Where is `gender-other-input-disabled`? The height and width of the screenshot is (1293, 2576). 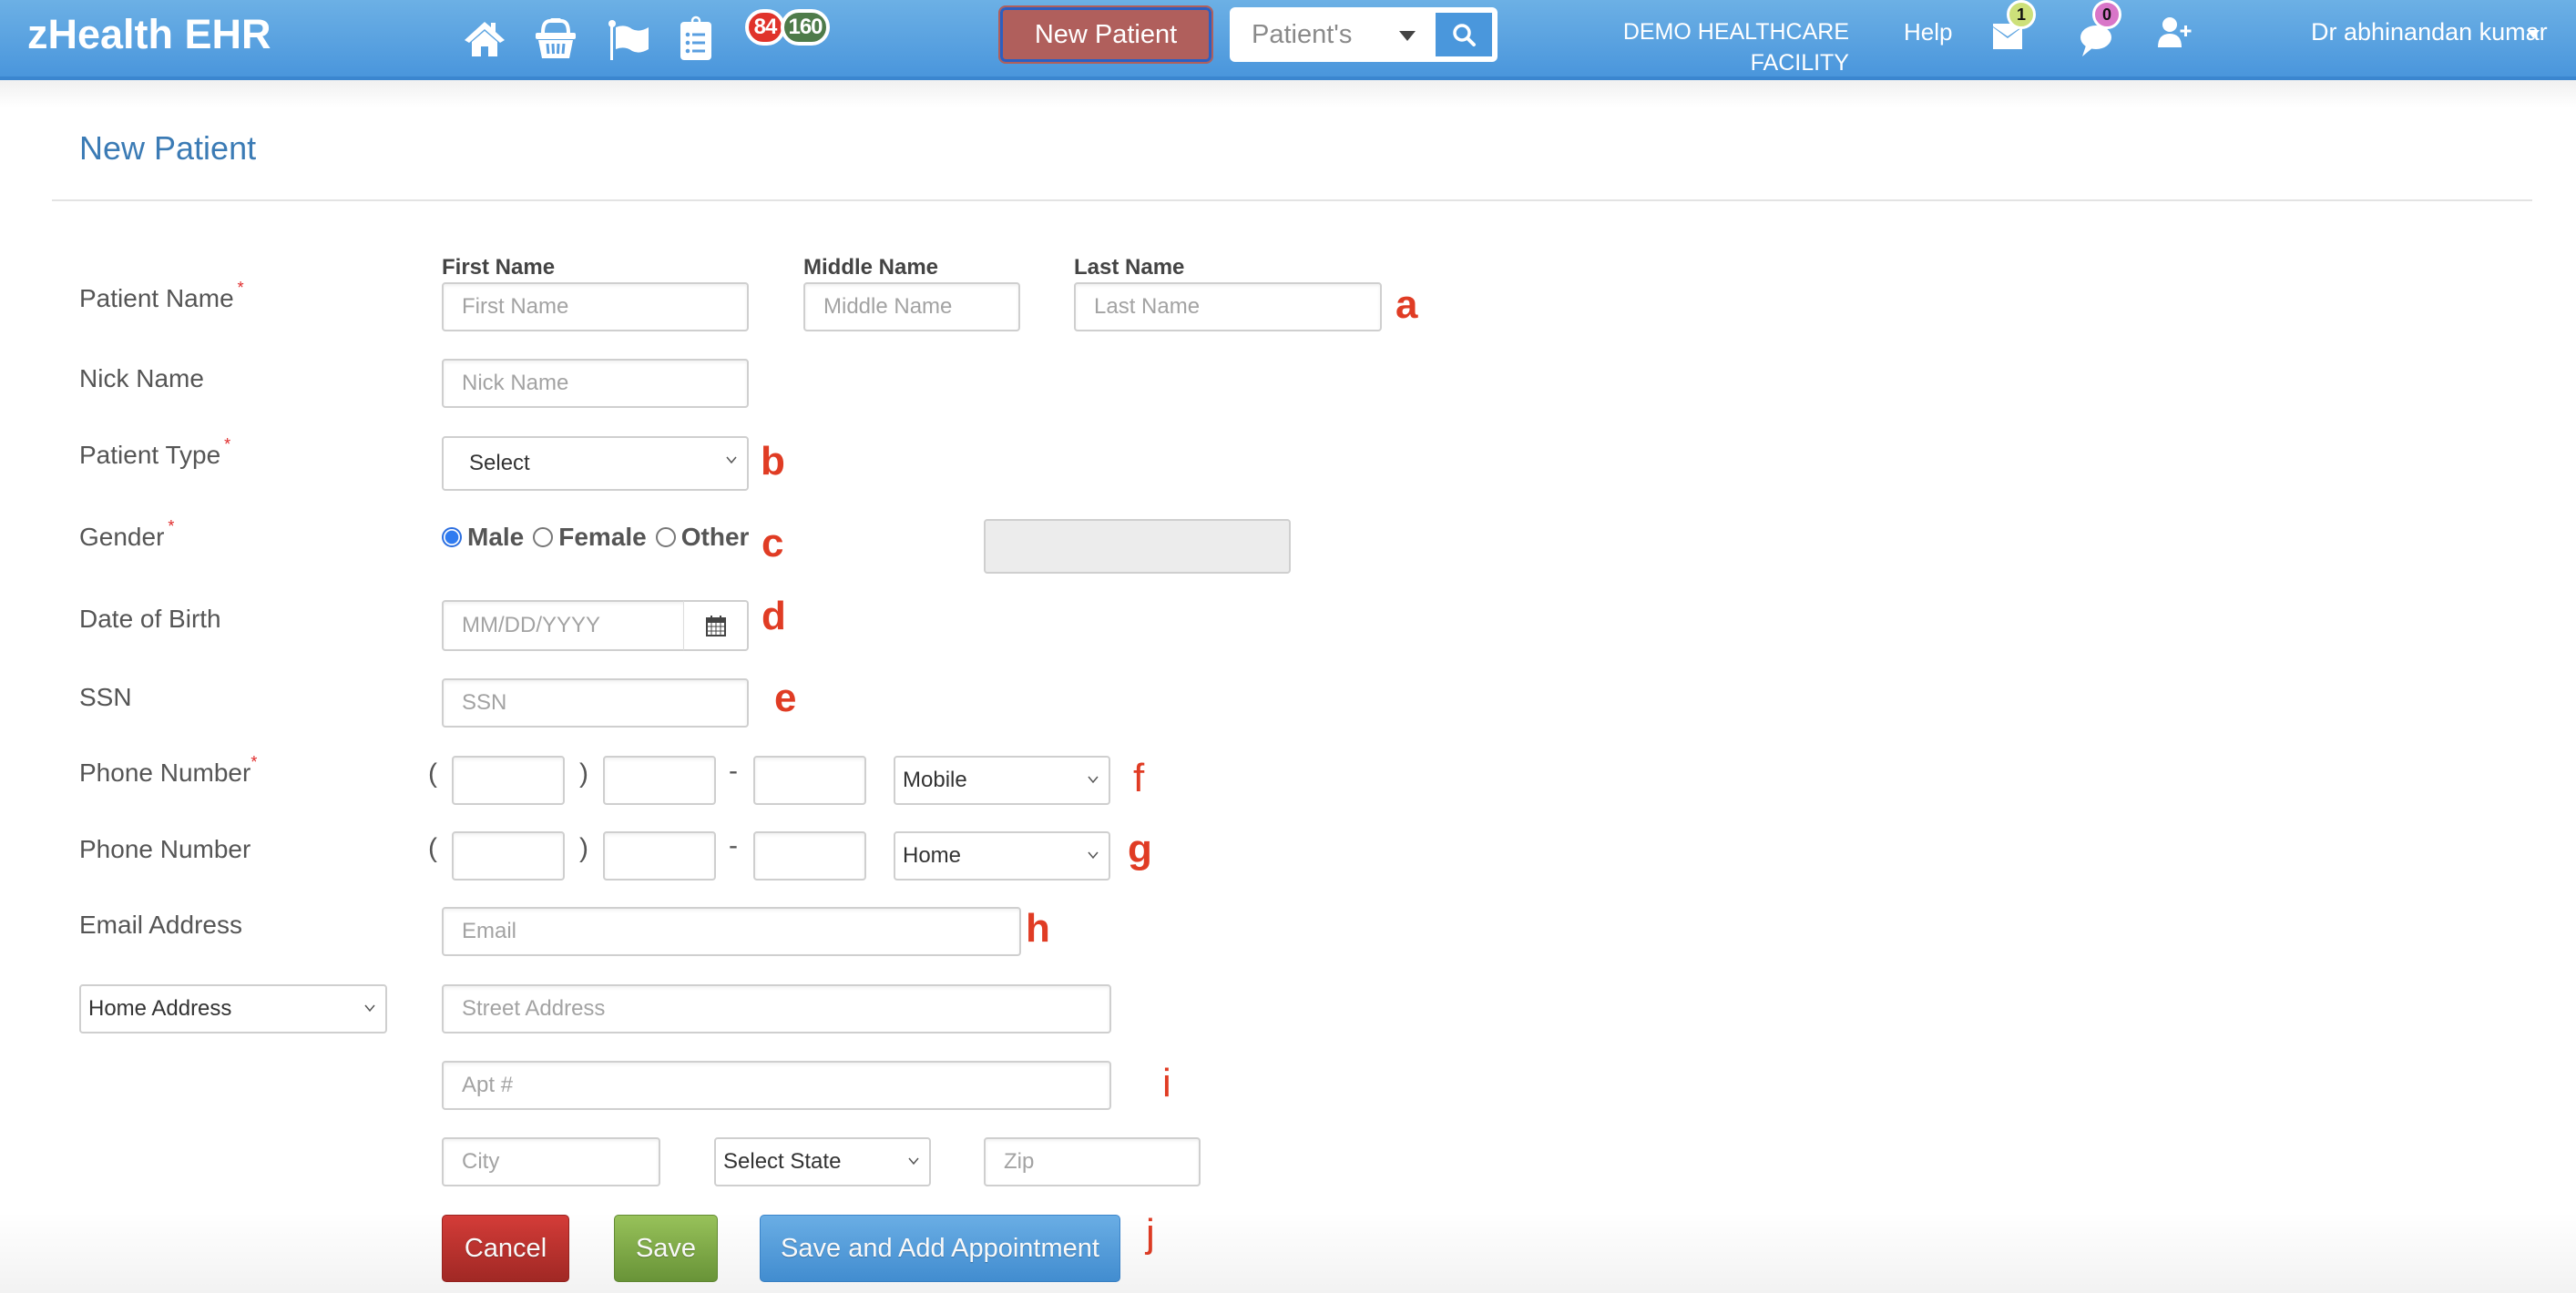
gender-other-input-disabled is located at coordinates (1137, 546).